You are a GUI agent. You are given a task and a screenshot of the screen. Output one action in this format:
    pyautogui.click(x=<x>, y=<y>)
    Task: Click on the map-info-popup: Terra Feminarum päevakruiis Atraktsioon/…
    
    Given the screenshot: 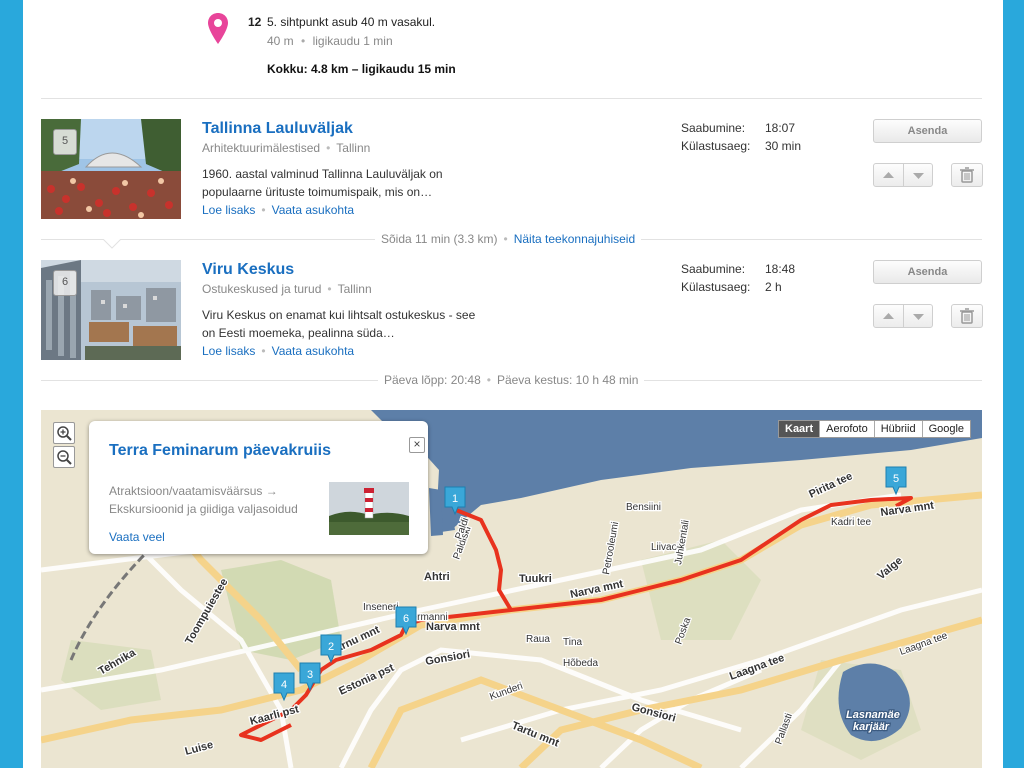 What is the action you would take?
    pyautogui.click(x=258, y=487)
    